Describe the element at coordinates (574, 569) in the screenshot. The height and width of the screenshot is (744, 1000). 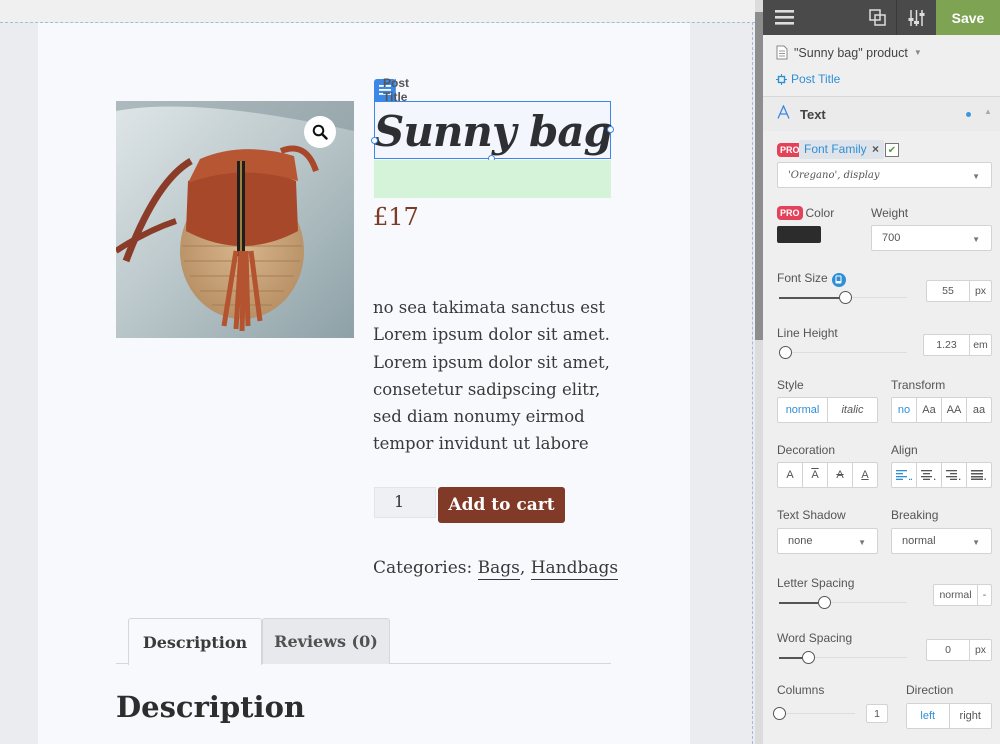
I see `category-link-handbags: Handbags` at that location.